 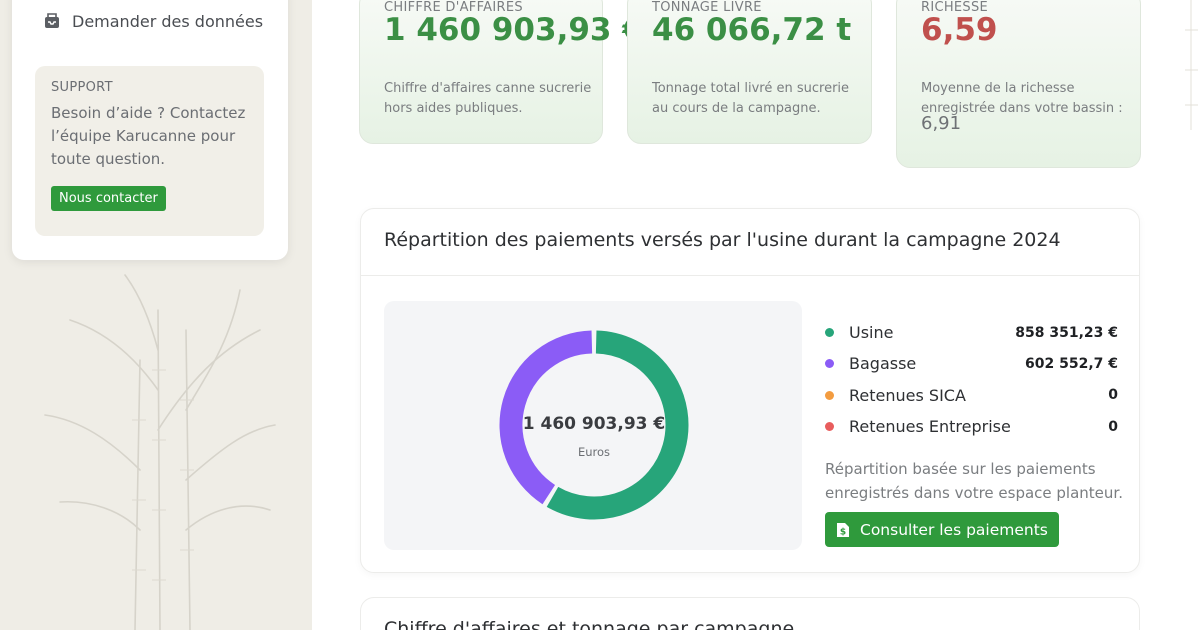 What do you see at coordinates (971, 332) in the screenshot?
I see `legend-item-usine: Usine 858 351,23 €` at bounding box center [971, 332].